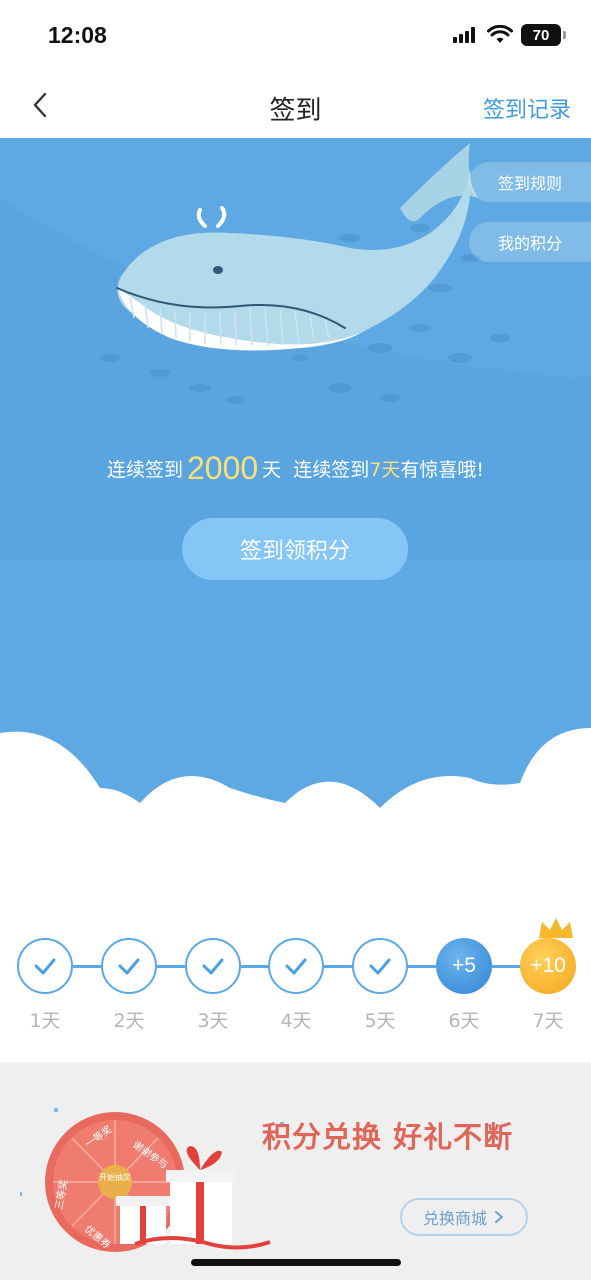 This screenshot has height=1280, width=591. What do you see at coordinates (144, 470) in the screenshot?
I see `streak-prefix: 连续签到` at bounding box center [144, 470].